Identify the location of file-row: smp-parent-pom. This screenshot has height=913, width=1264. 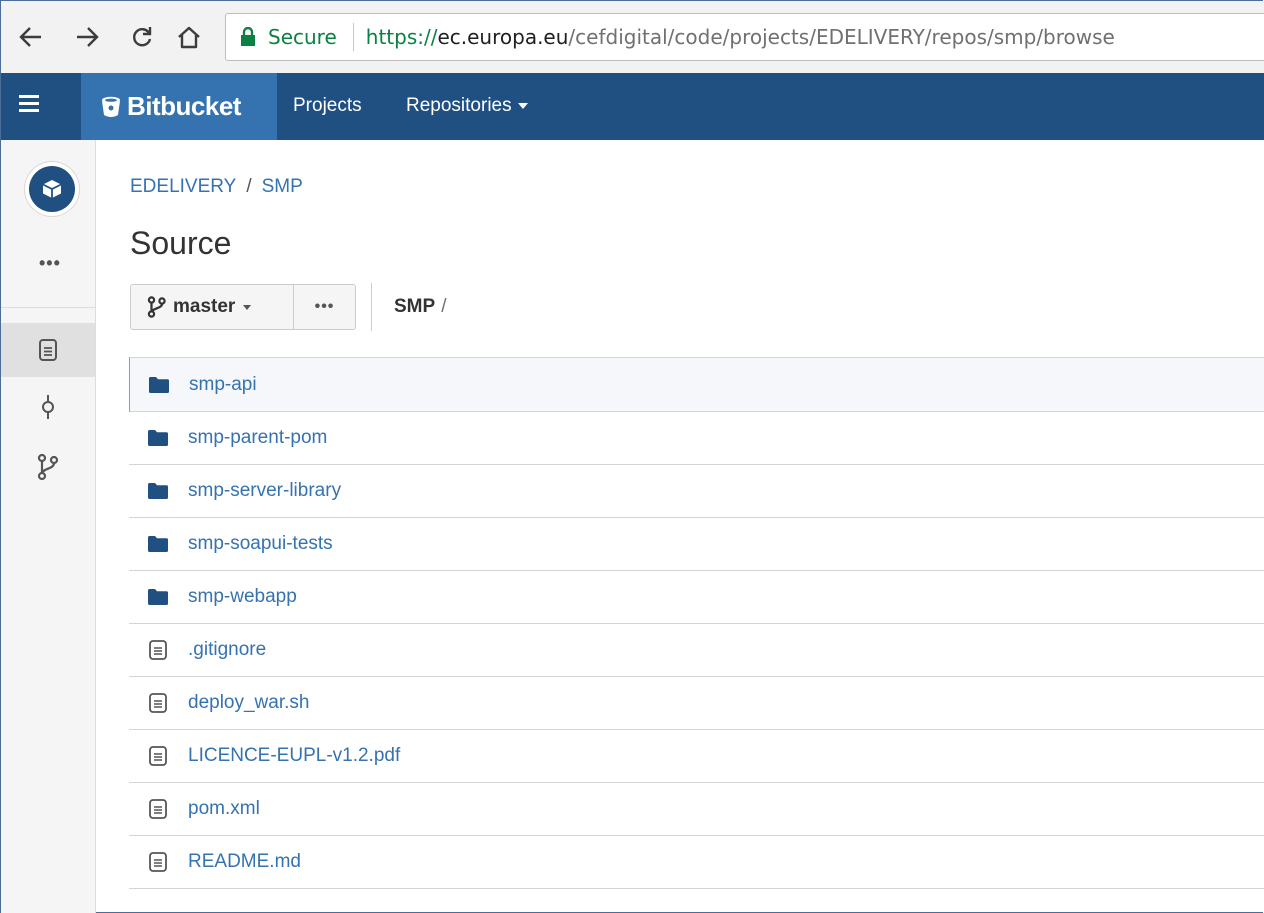
(696, 438).